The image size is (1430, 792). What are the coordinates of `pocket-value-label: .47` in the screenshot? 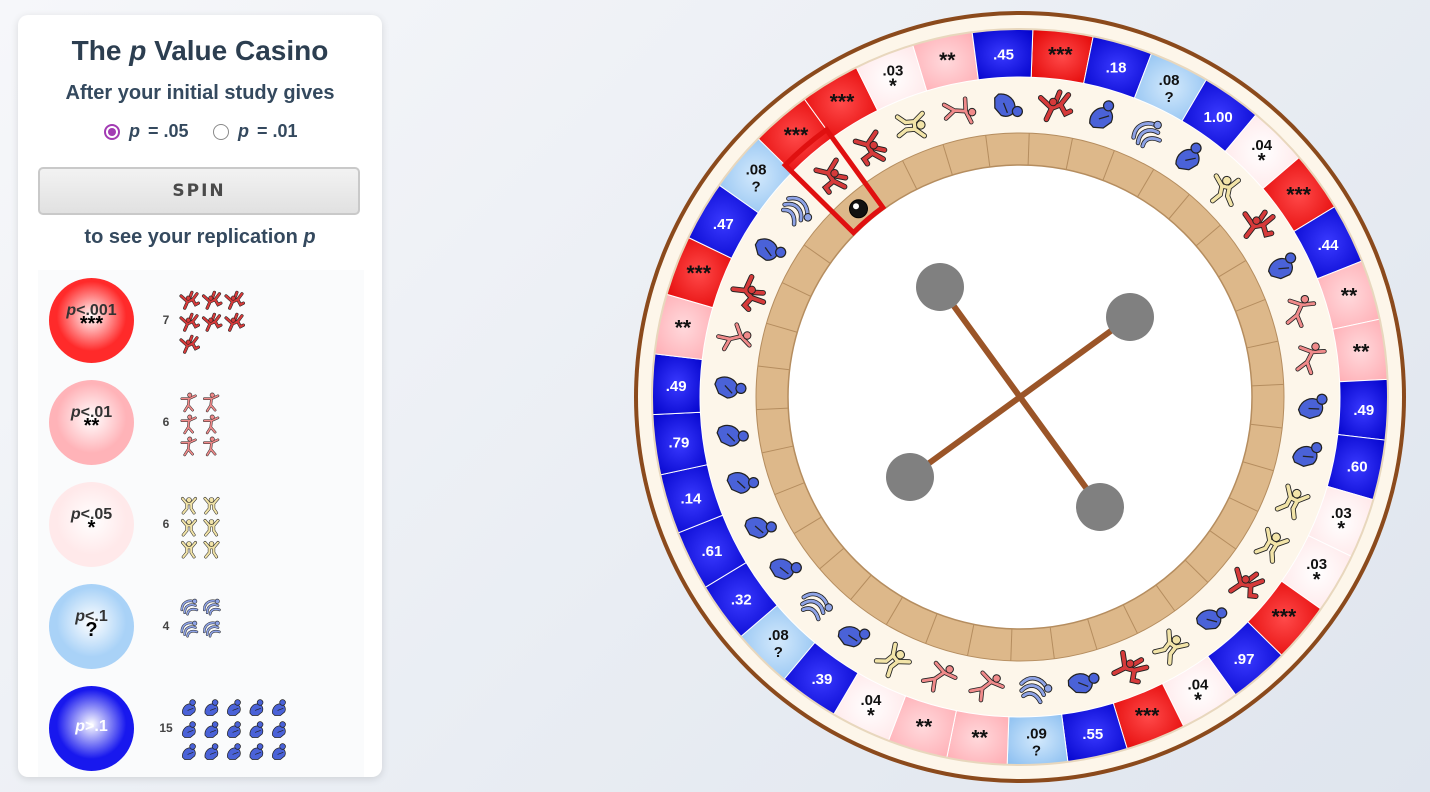 It's located at (723, 224).